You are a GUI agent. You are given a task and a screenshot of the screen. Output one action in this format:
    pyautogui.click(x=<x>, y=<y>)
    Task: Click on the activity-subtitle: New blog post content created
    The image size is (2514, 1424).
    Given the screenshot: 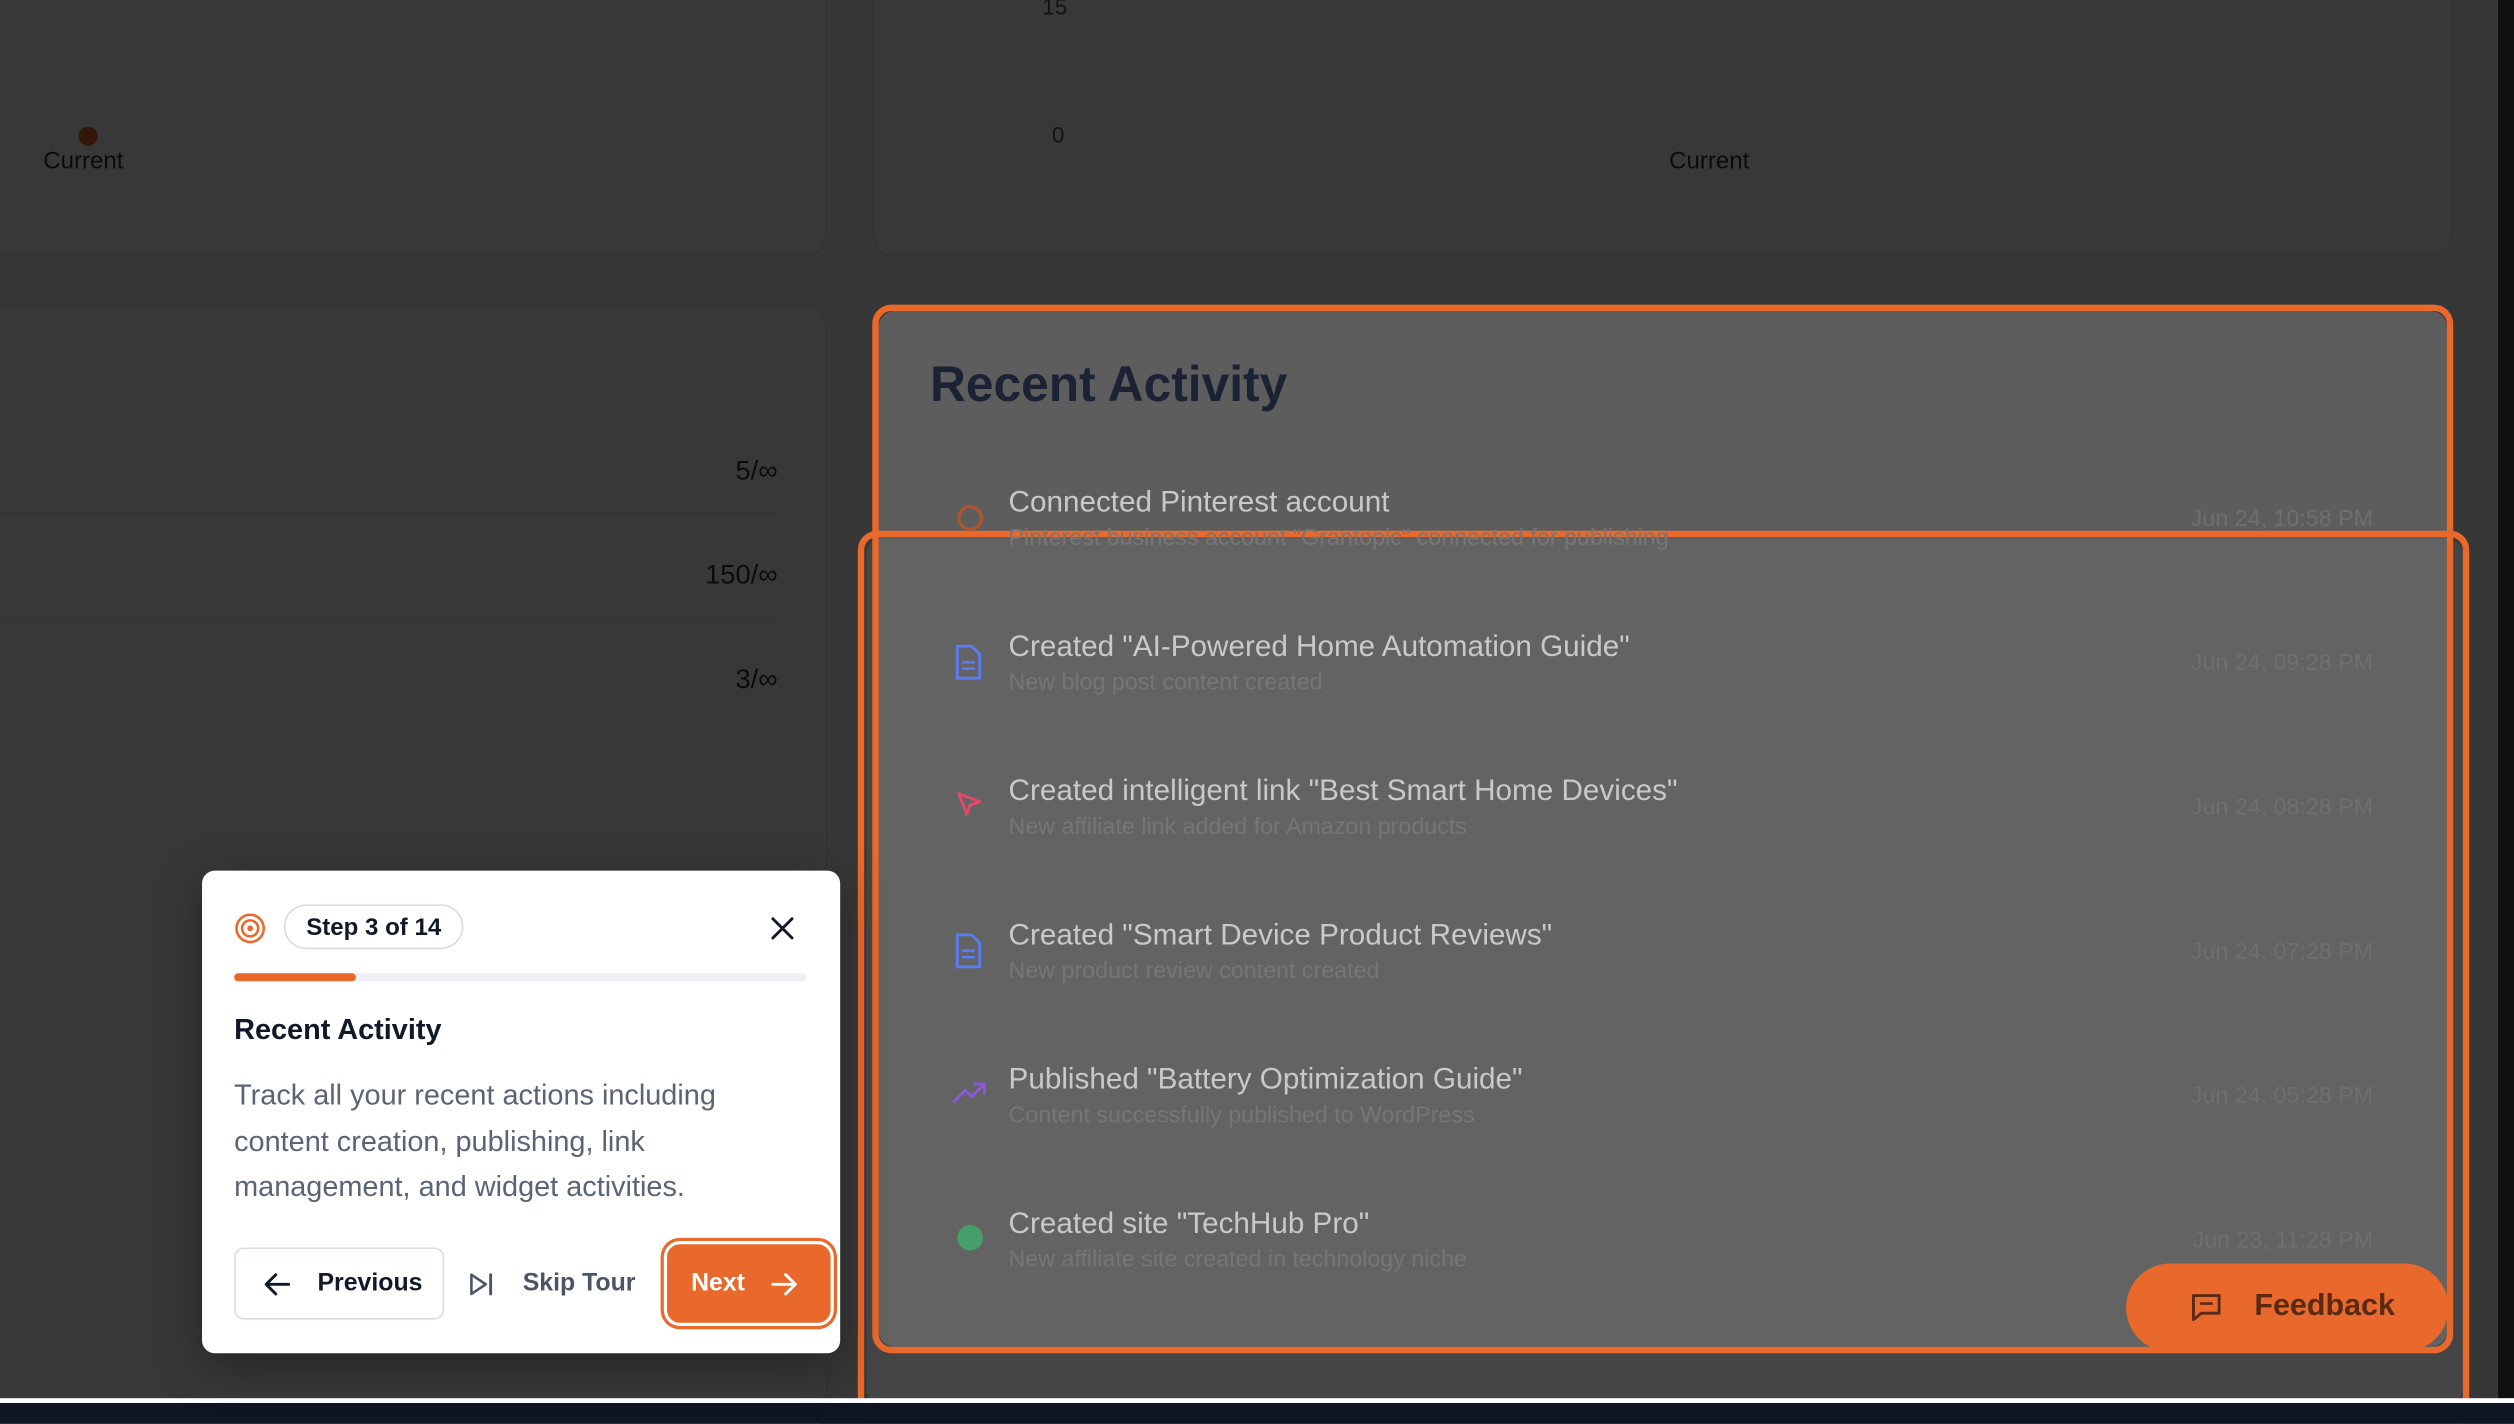 What is the action you would take?
    pyautogui.click(x=1165, y=683)
    